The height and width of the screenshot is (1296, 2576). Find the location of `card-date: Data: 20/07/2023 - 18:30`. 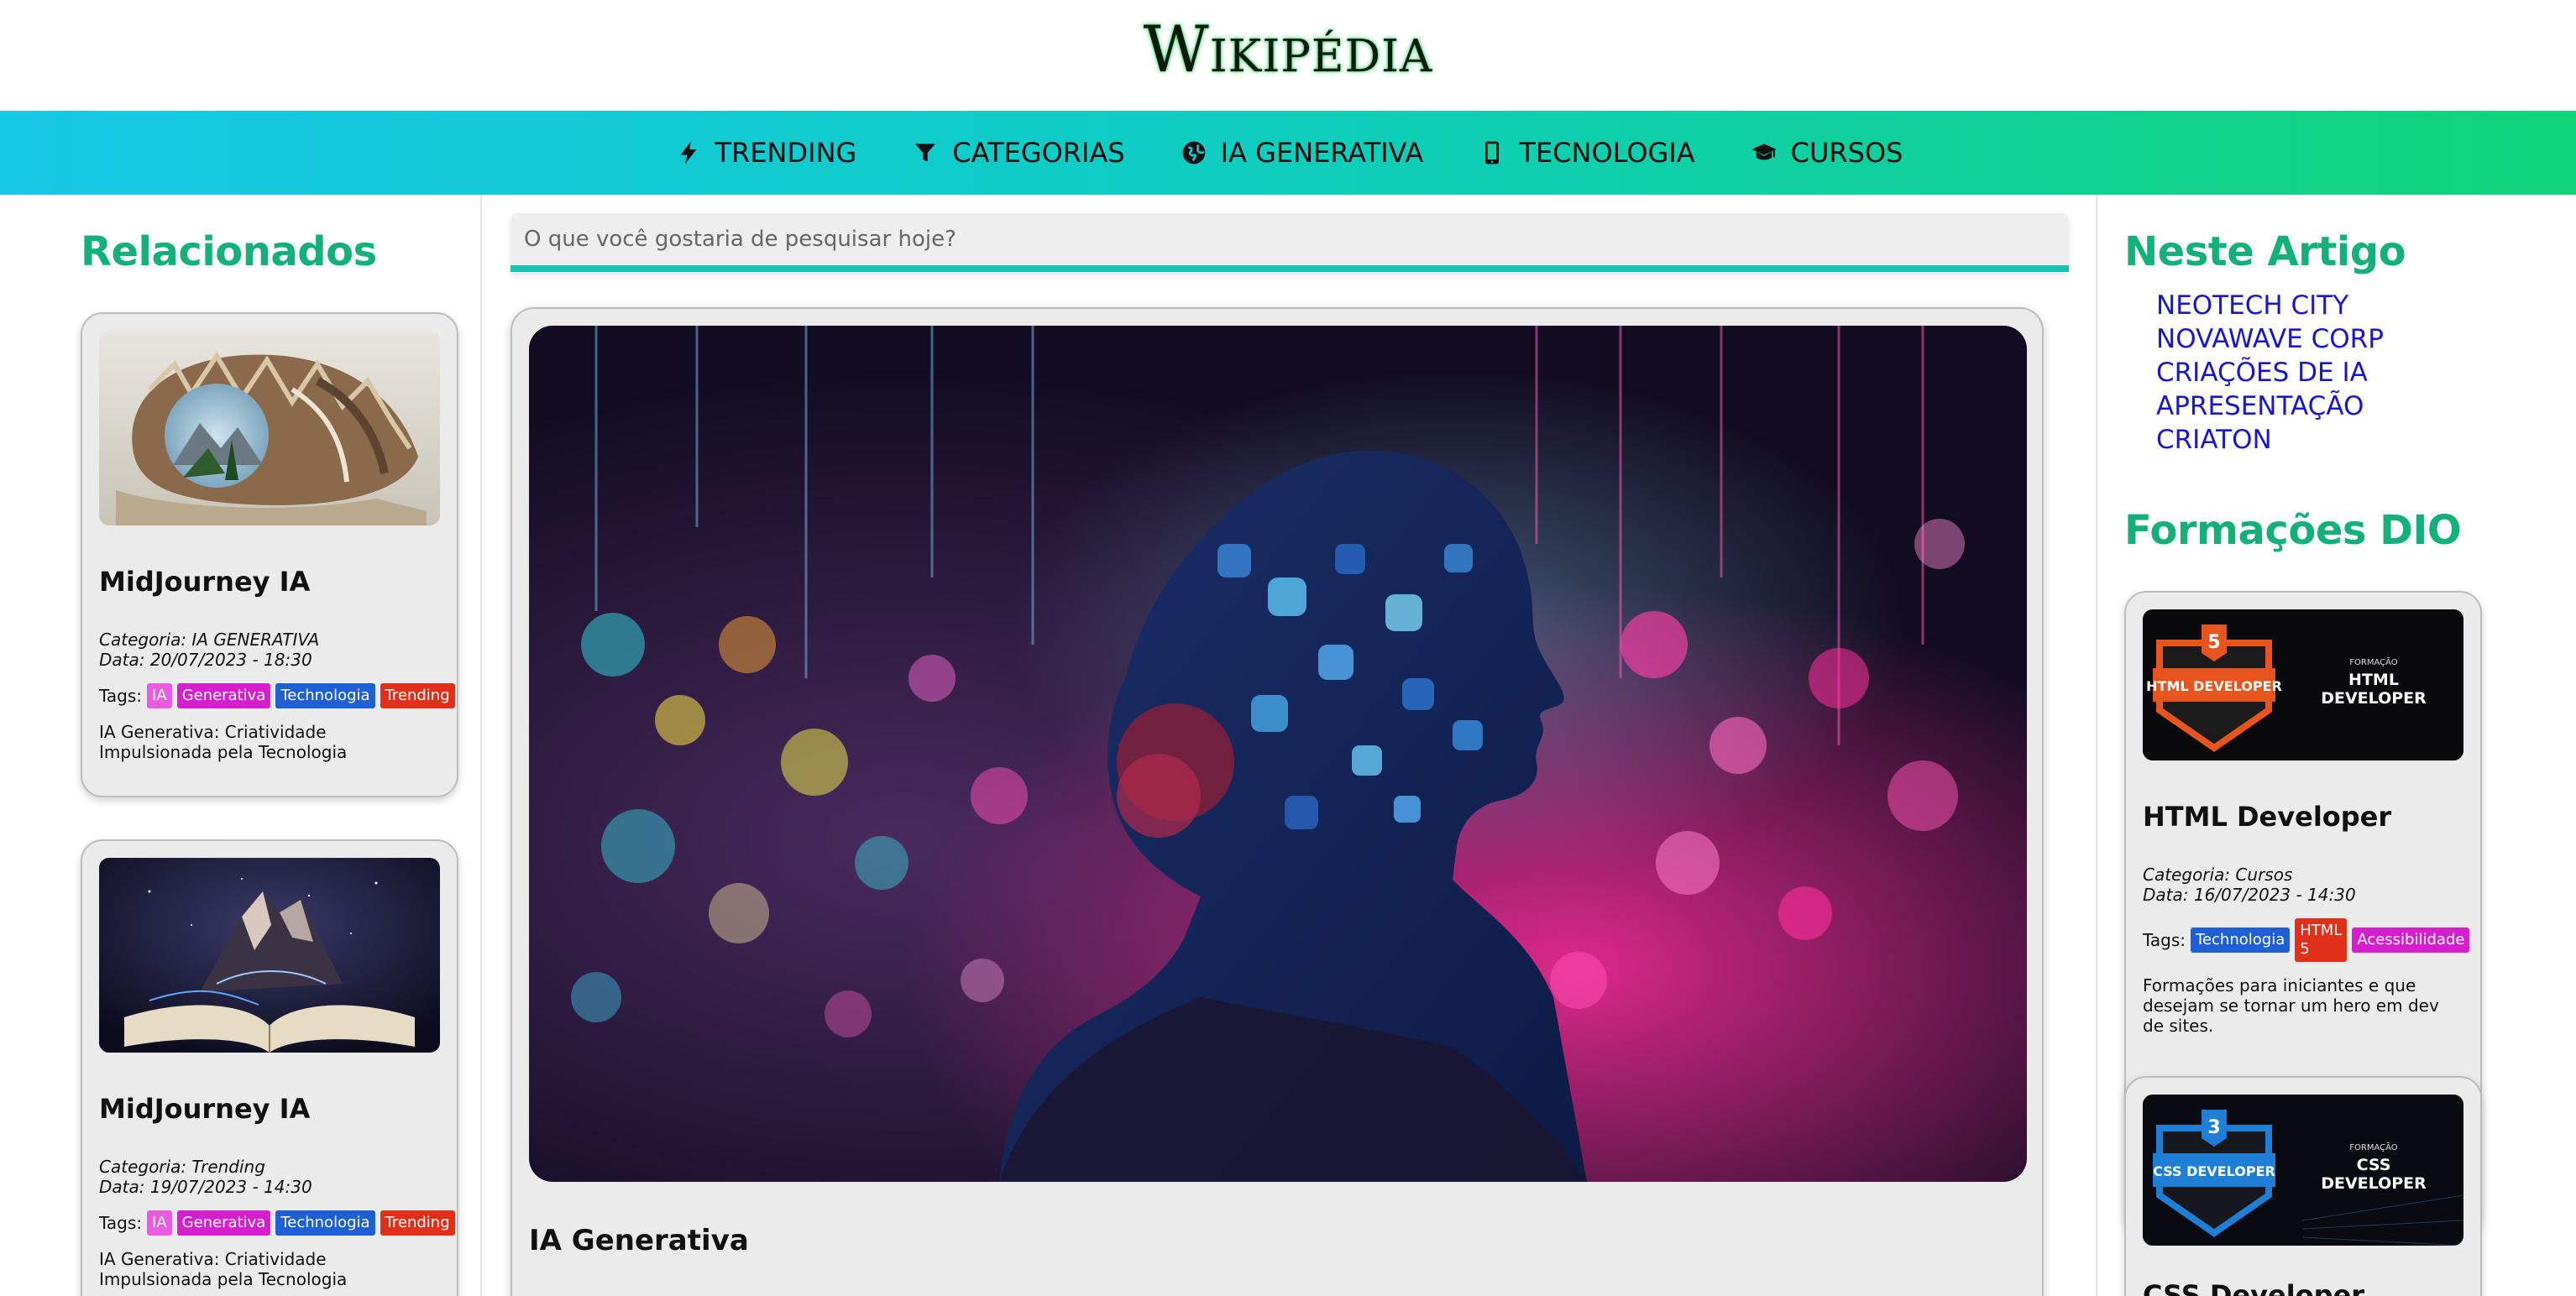

card-date: Data: 20/07/2023 - 18:30 is located at coordinates (205, 660).